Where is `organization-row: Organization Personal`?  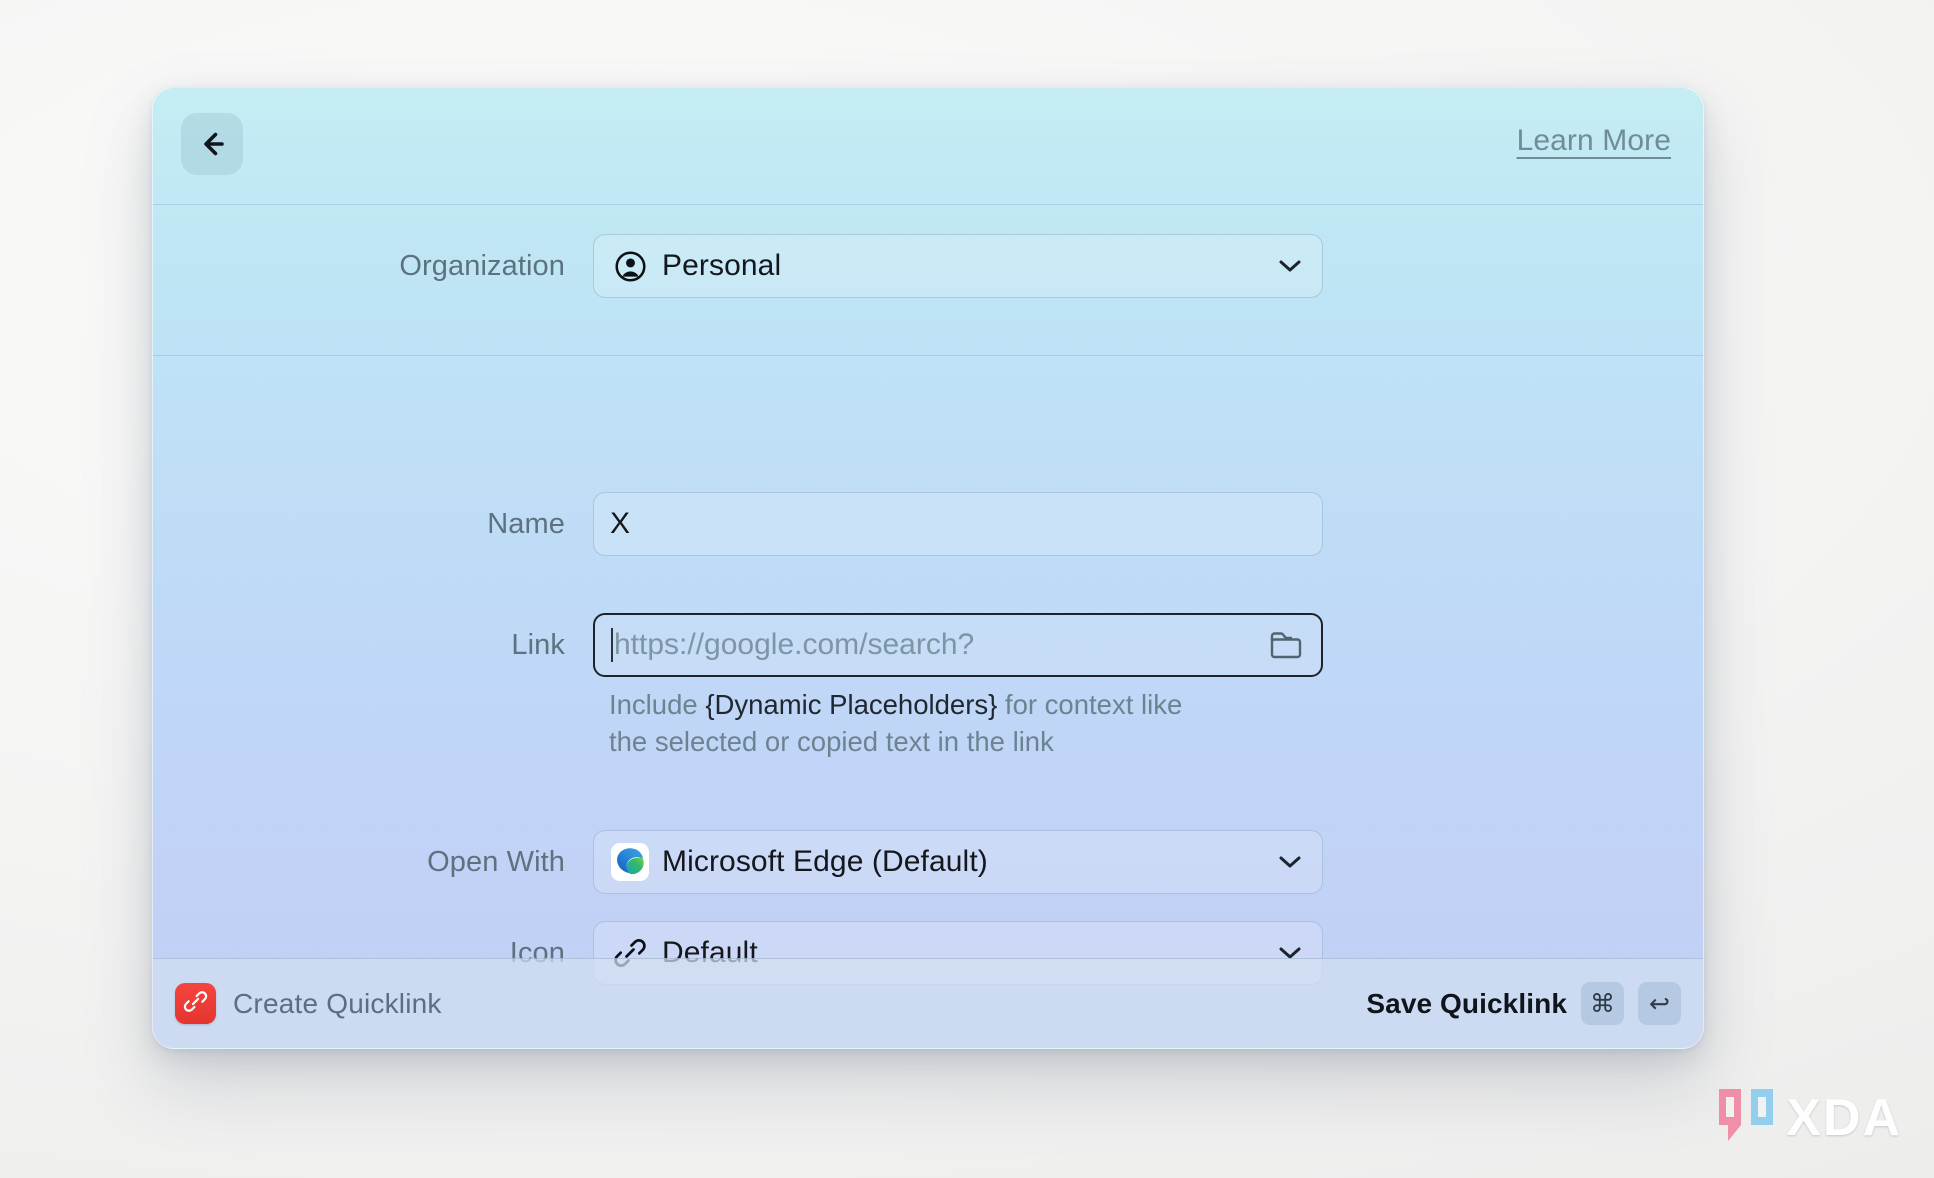 organization-row: Organization Personal is located at coordinates (928, 266).